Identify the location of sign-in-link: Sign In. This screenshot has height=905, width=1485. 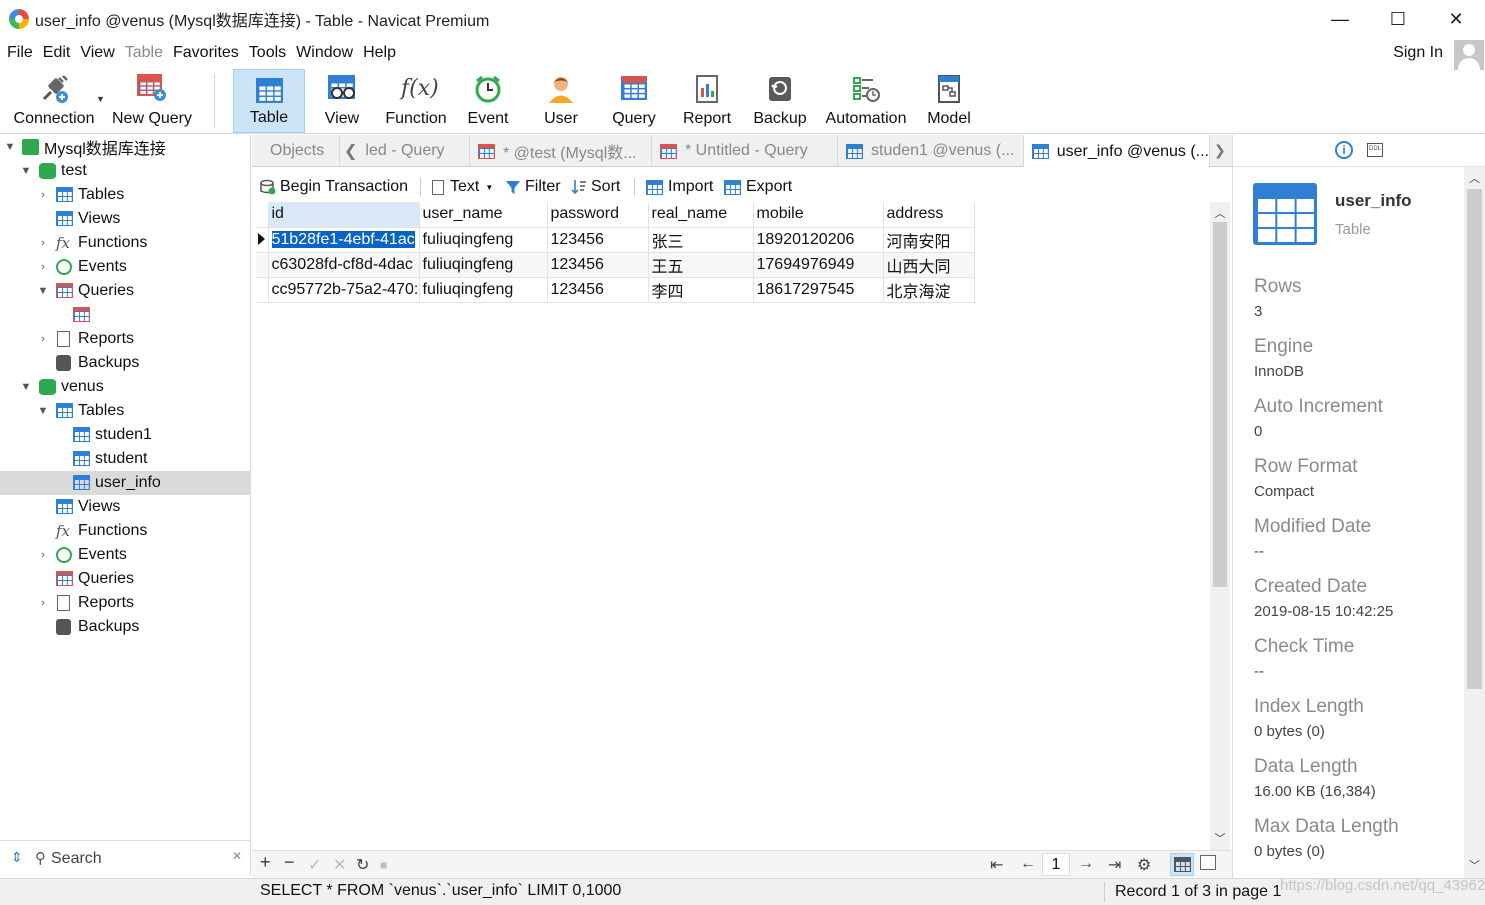
(1418, 53).